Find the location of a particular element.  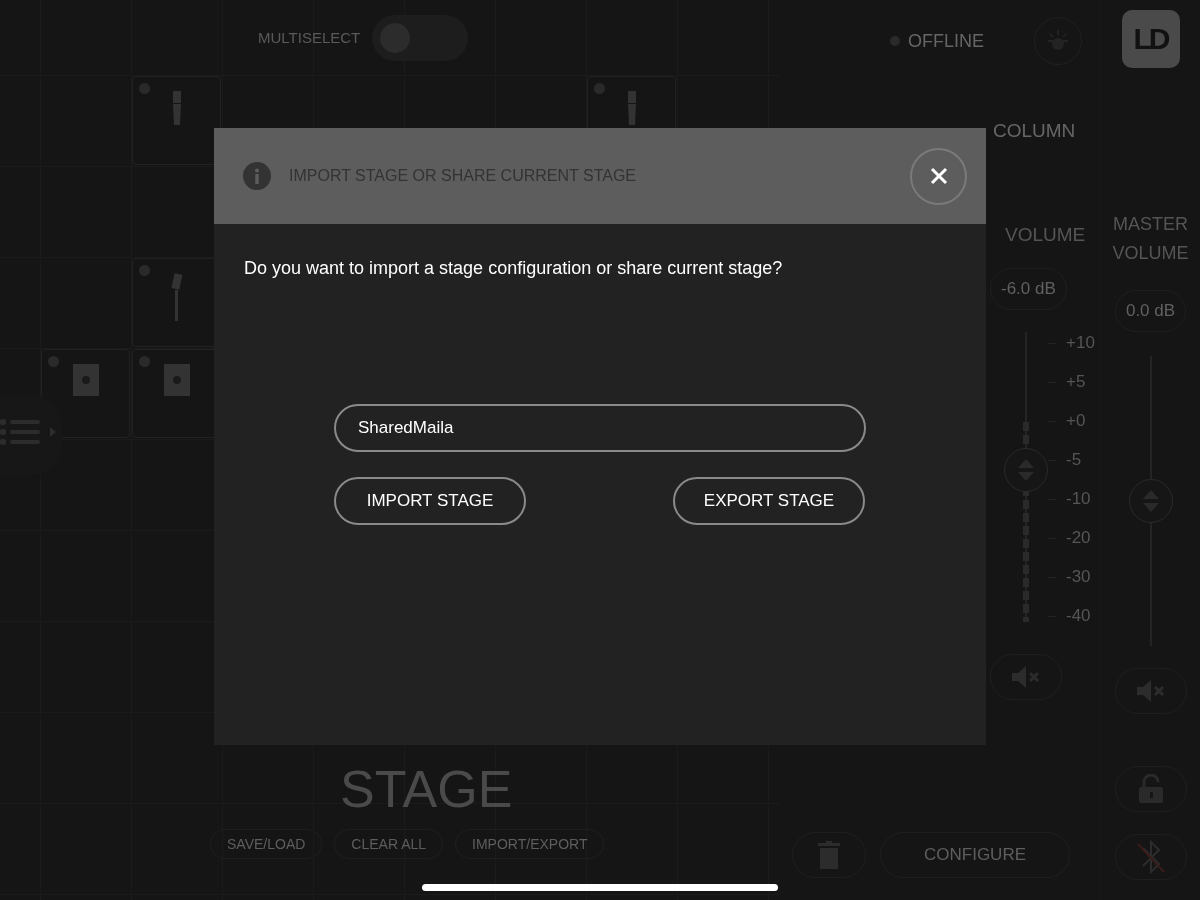

multiselect-label: MULTISELECT is located at coordinates (309, 37).